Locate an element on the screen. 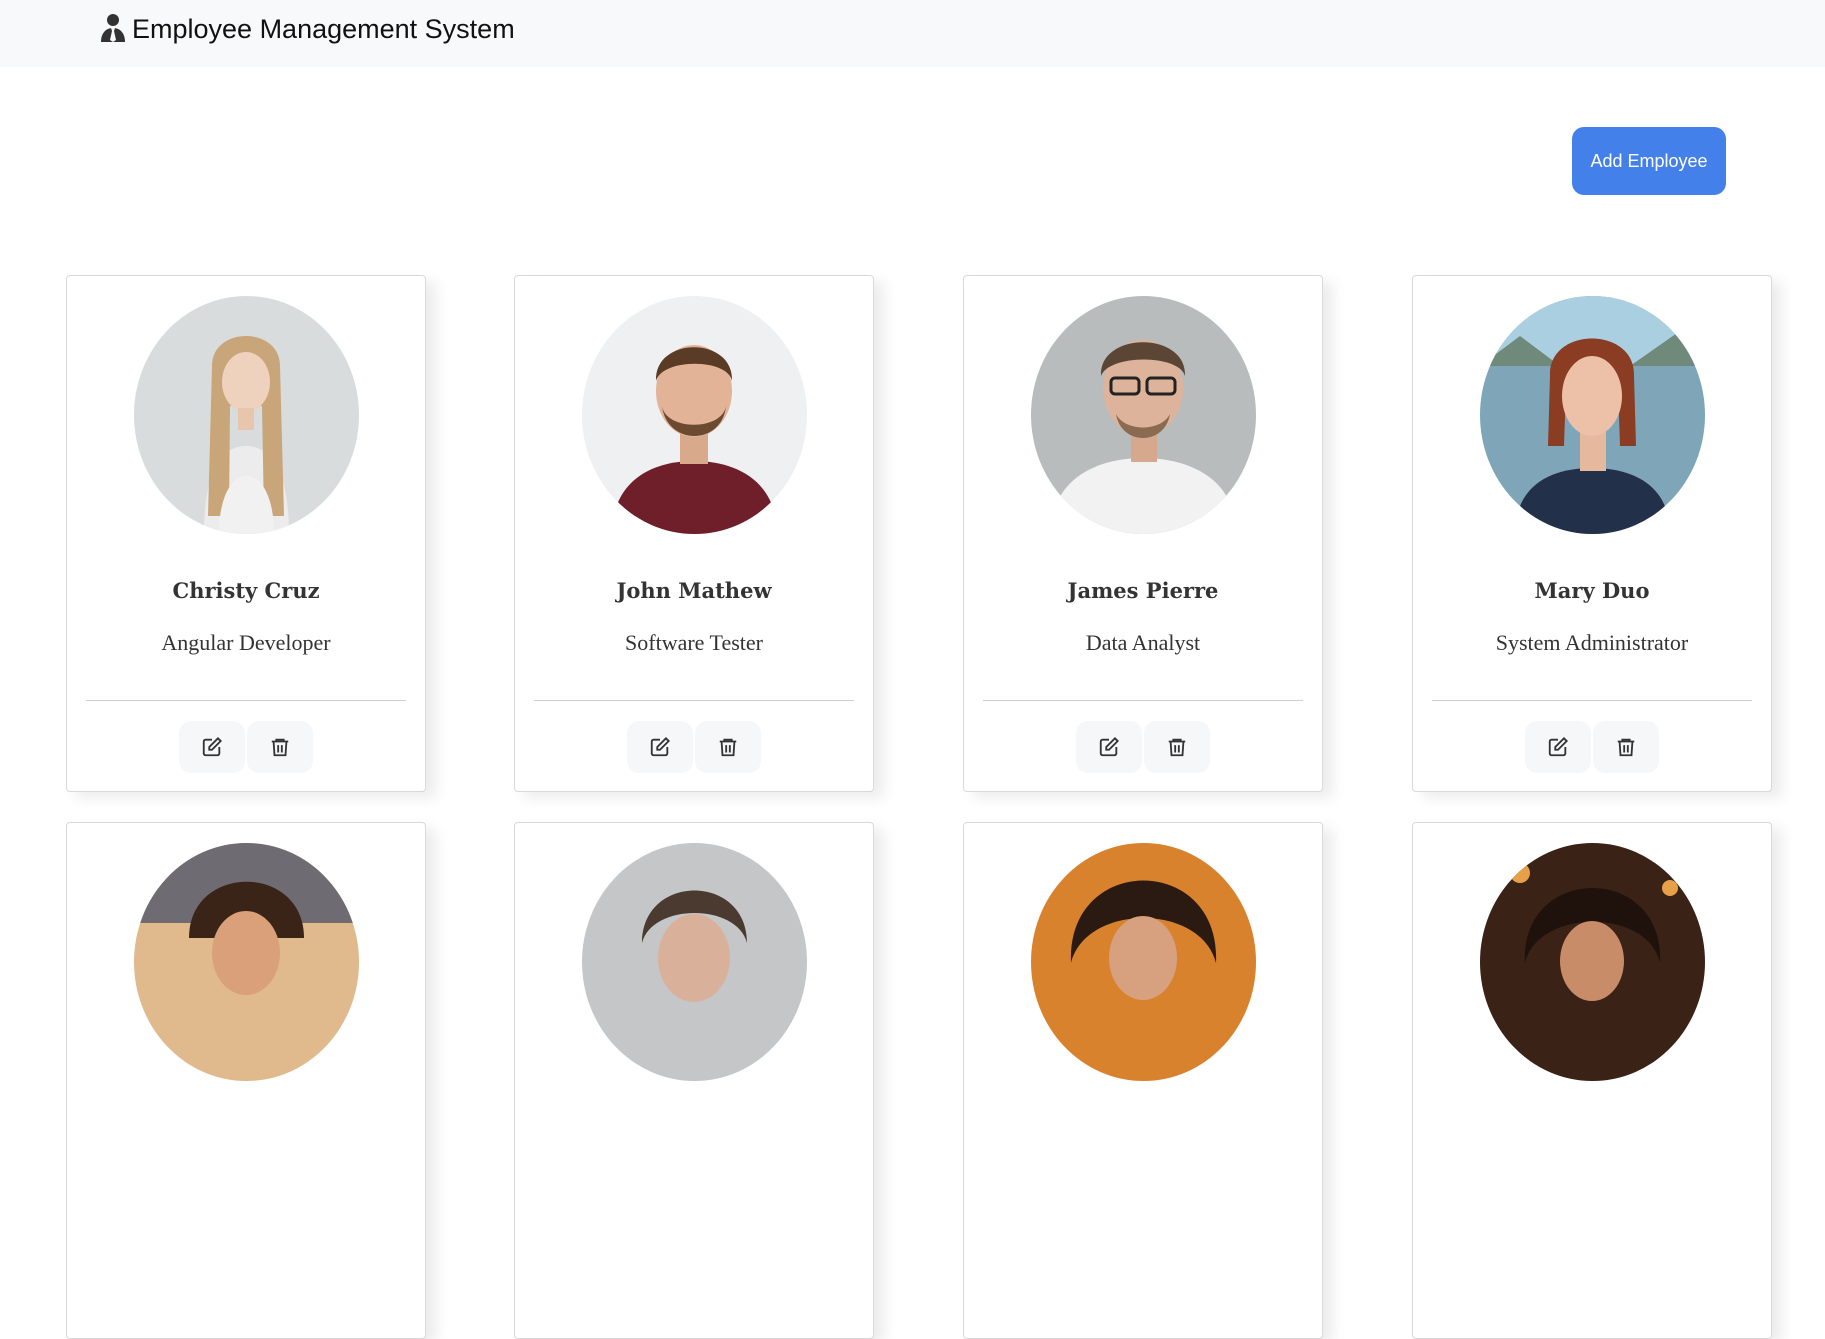 The width and height of the screenshot is (1825, 1339). employee-card: James Pierre Data Analyst is located at coordinates (1143, 533).